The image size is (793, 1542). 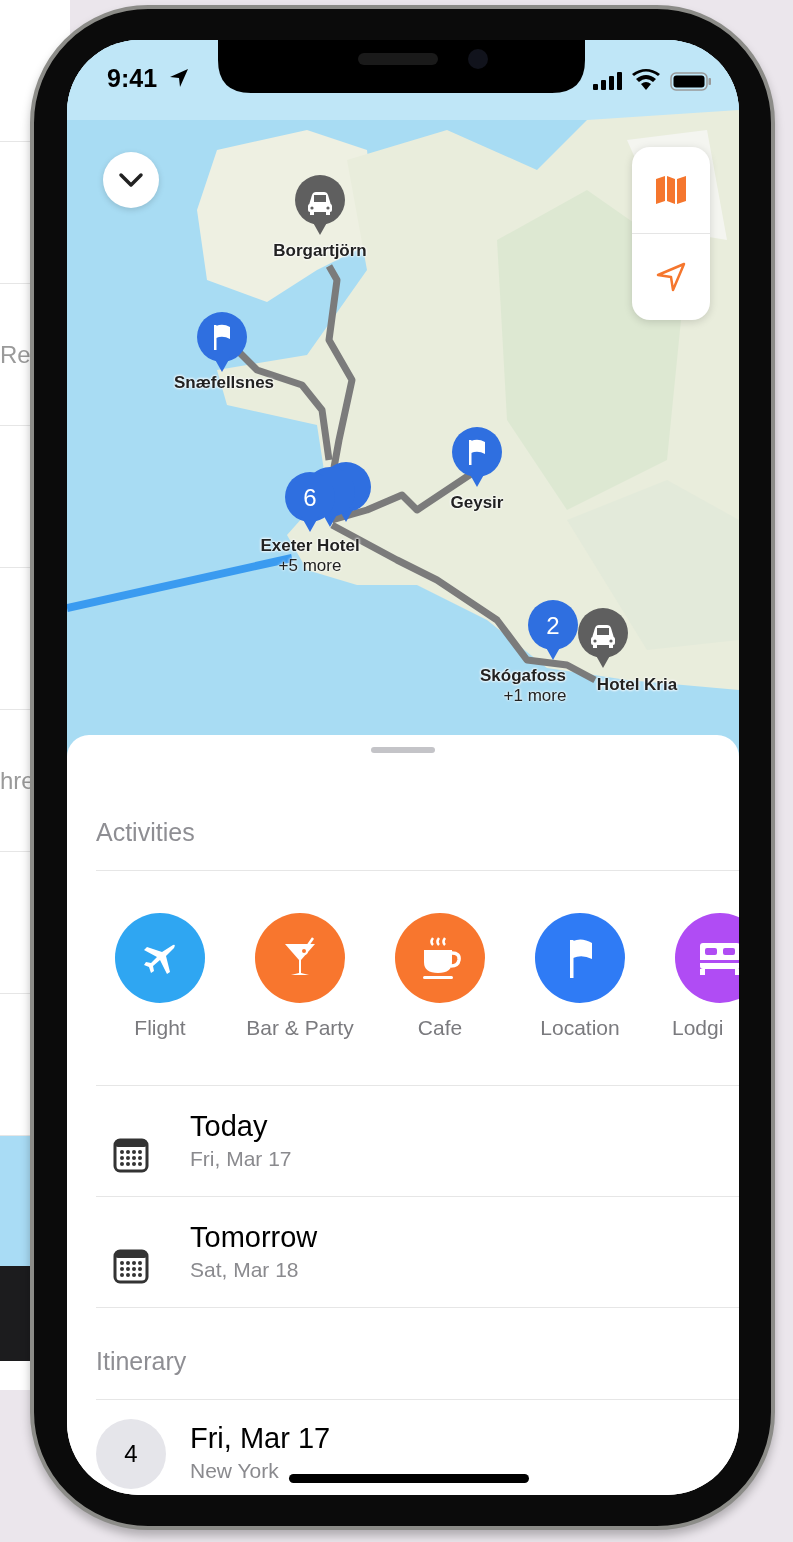 What do you see at coordinates (580, 1028) in the screenshot?
I see `activity-label: Location` at bounding box center [580, 1028].